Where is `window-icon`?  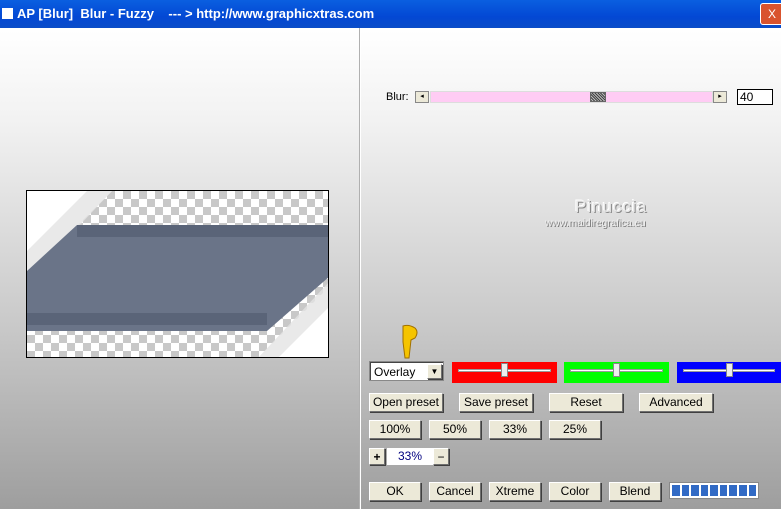
window-icon is located at coordinates (7, 13).